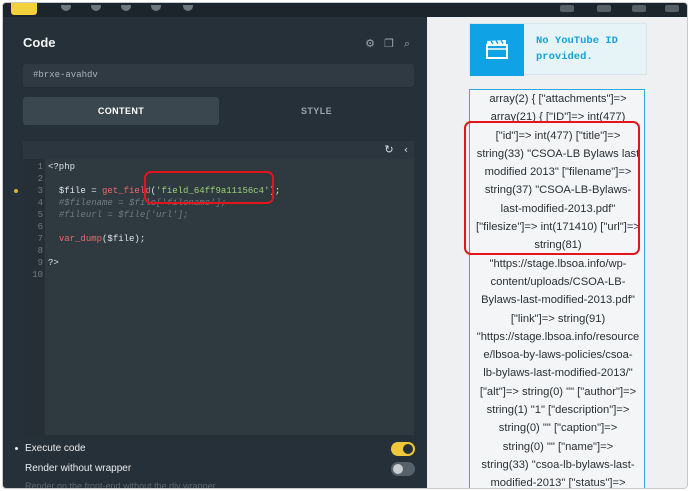  What do you see at coordinates (577, 41) in the screenshot?
I see `notice-line: No YouTube ID` at bounding box center [577, 41].